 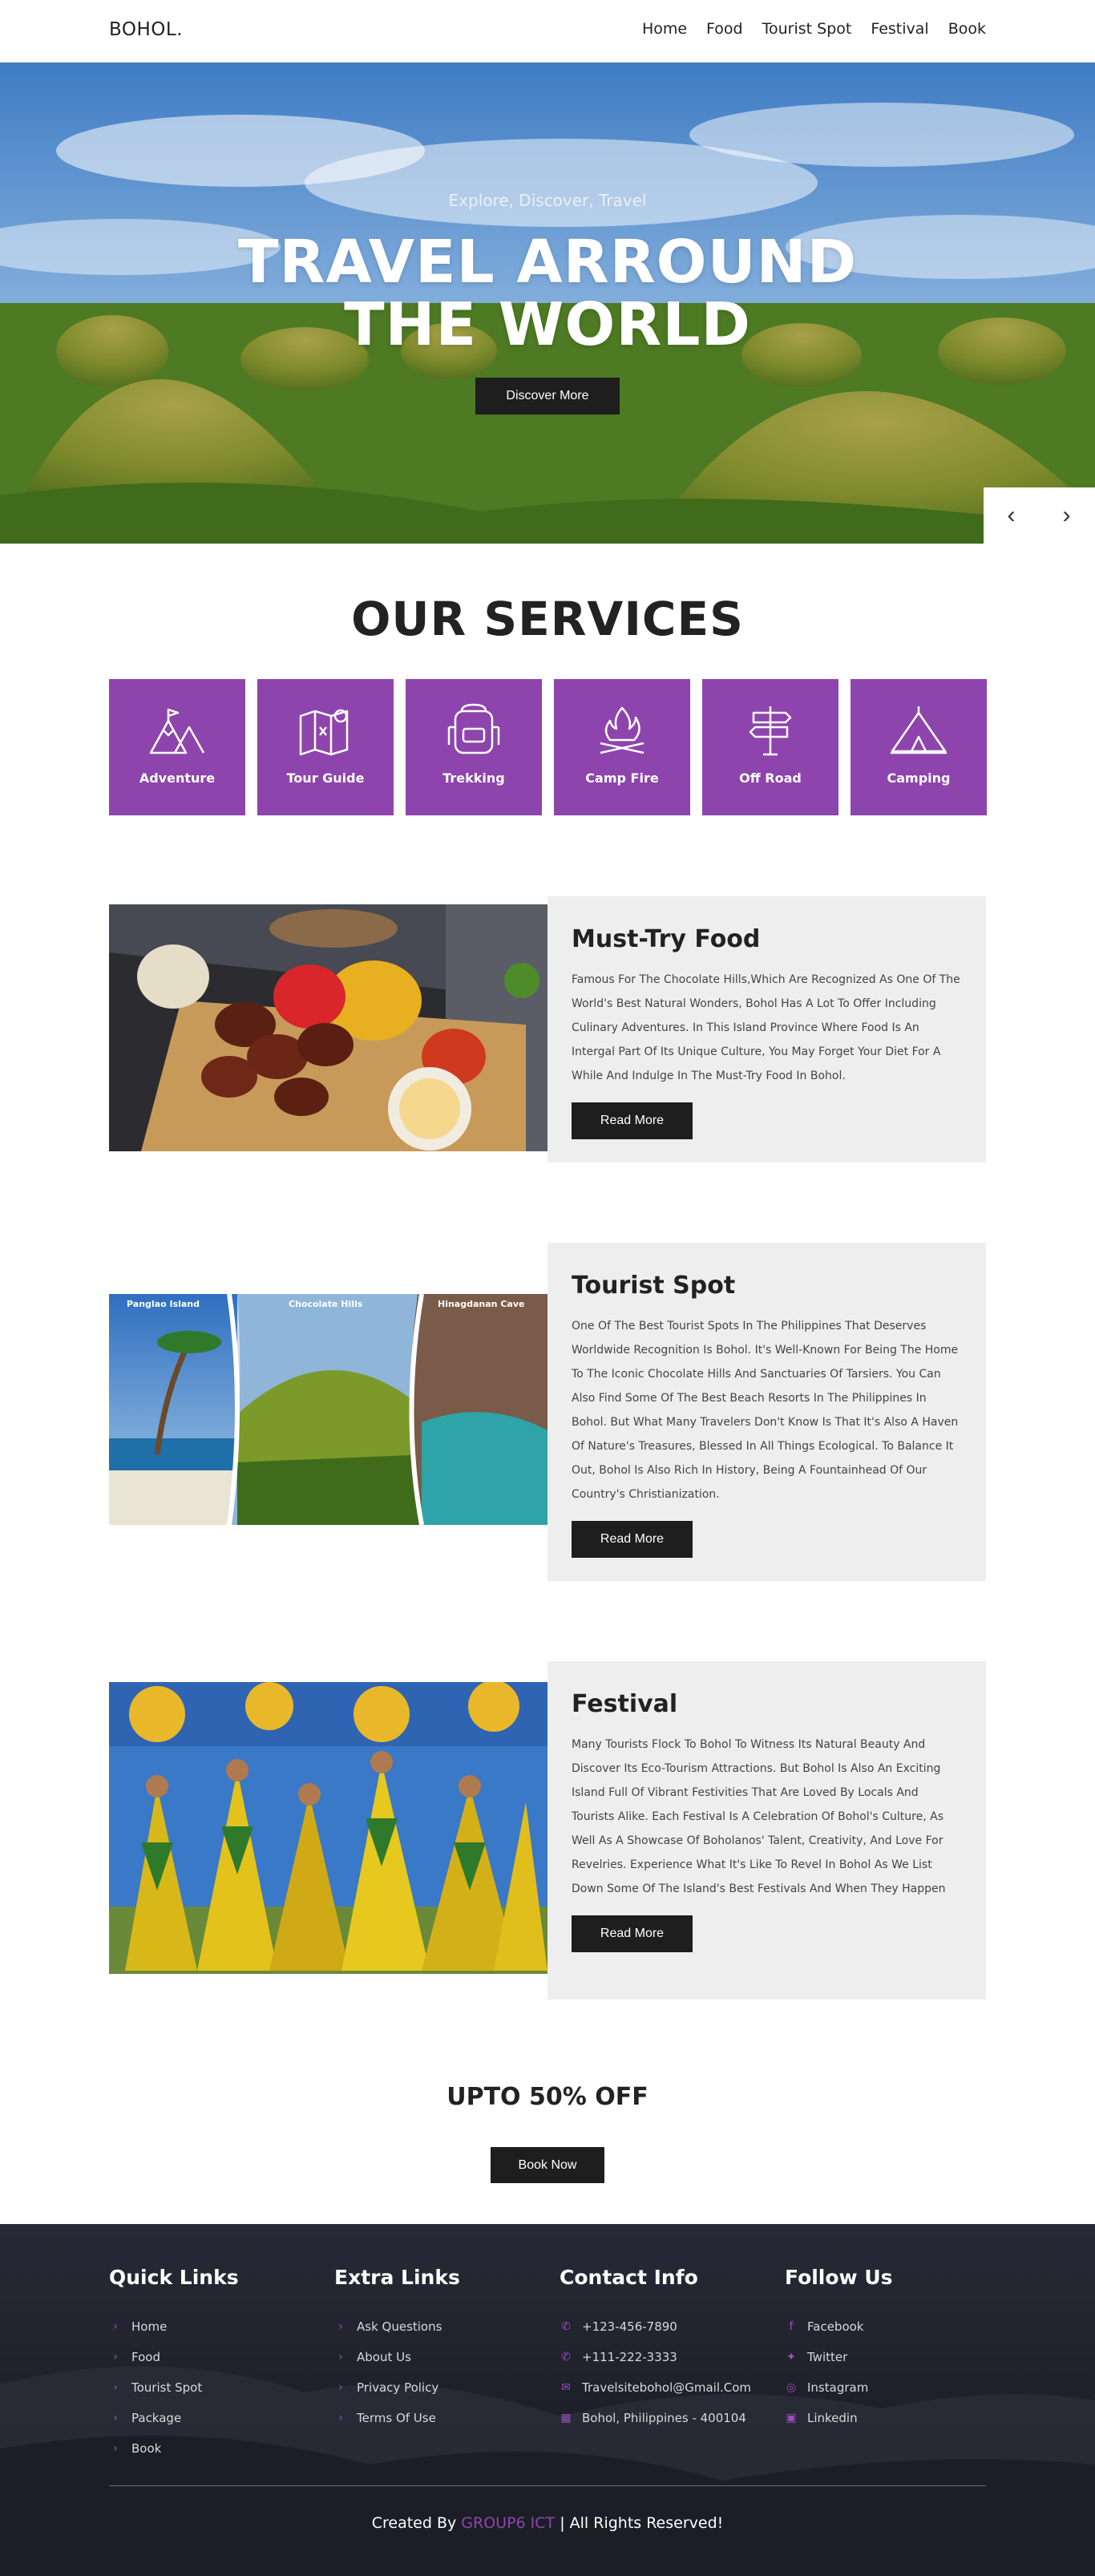 I want to click on slider-prev-button: ‹, so click(x=1011, y=515).